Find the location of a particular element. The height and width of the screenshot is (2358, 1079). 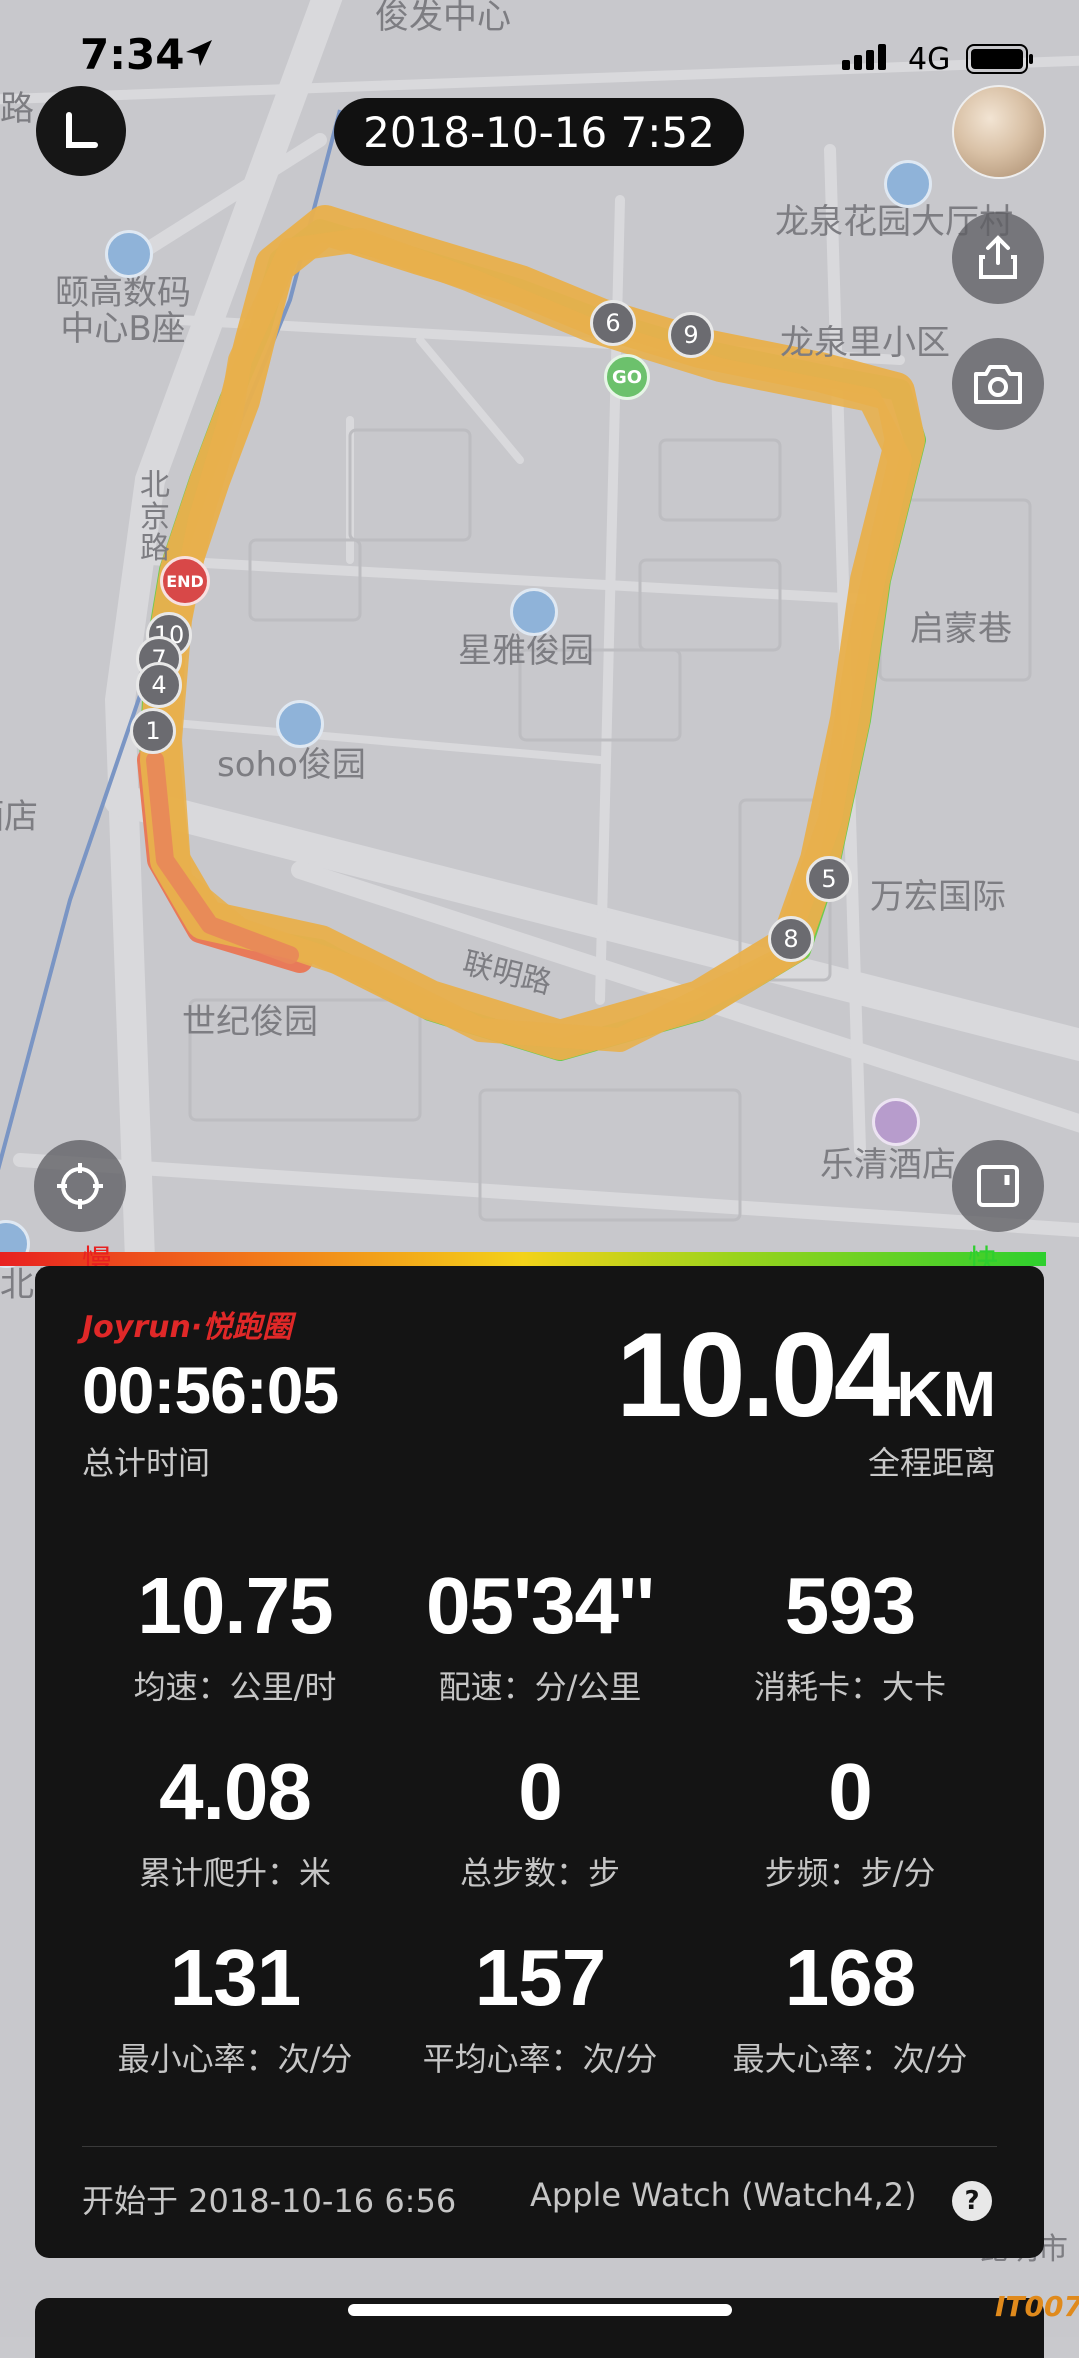

stat-label: 最小心率：次/分 is located at coordinates (235, 2059).